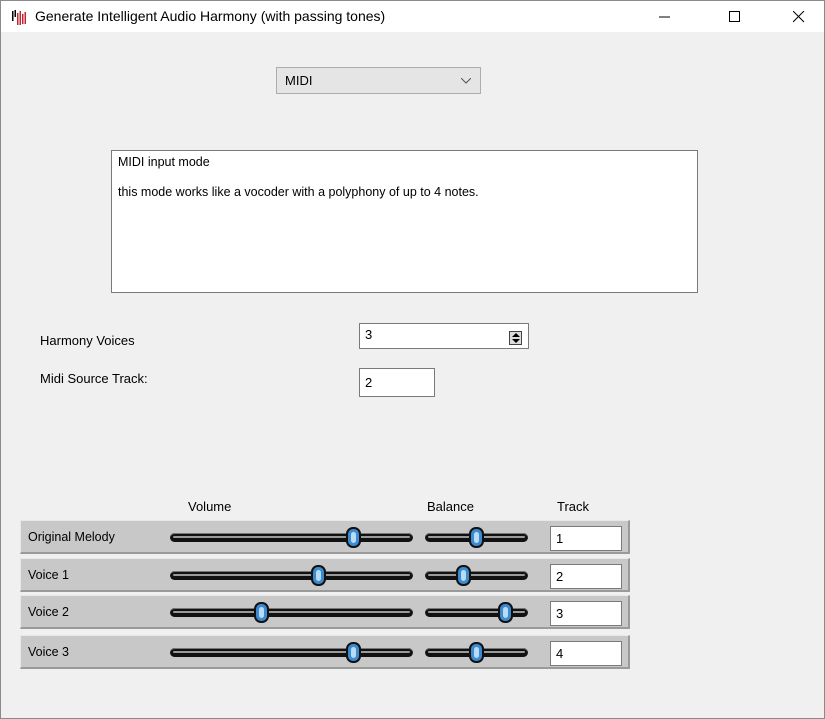  Describe the element at coordinates (586, 653) in the screenshot. I see `track-number-input: 4` at that location.